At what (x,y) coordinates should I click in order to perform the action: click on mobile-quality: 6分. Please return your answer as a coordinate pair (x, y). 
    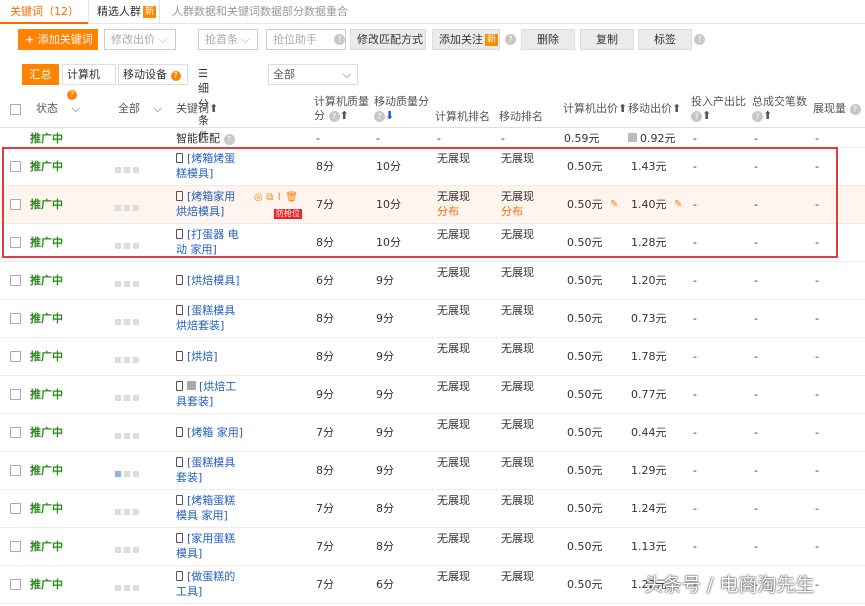
    Looking at the image, I should click on (385, 584).